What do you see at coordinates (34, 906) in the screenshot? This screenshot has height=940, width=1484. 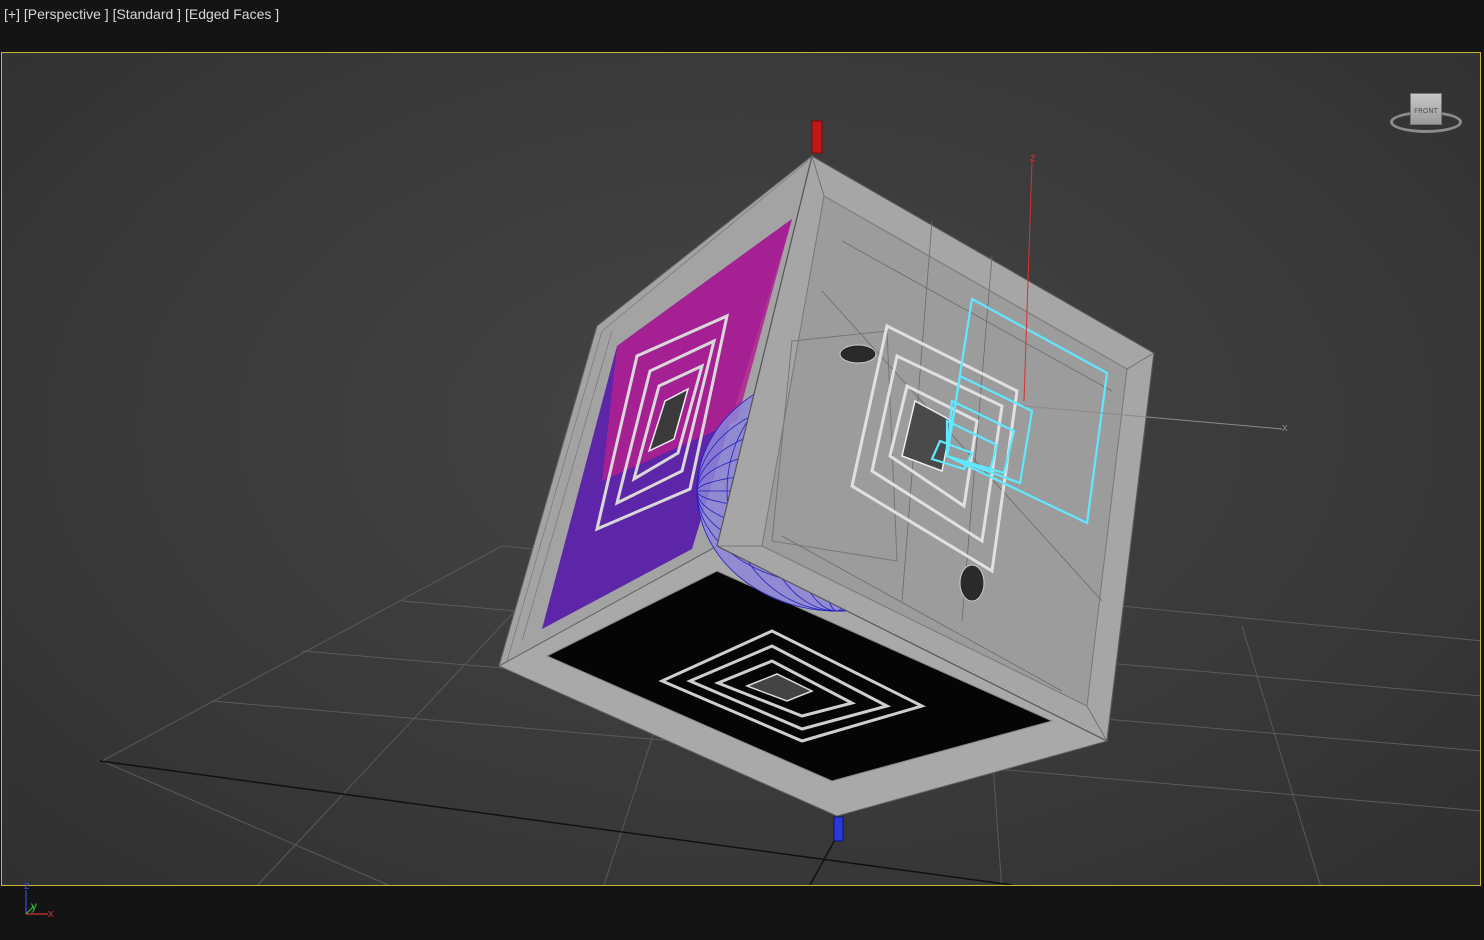 I see `tripod-y-label: y` at bounding box center [34, 906].